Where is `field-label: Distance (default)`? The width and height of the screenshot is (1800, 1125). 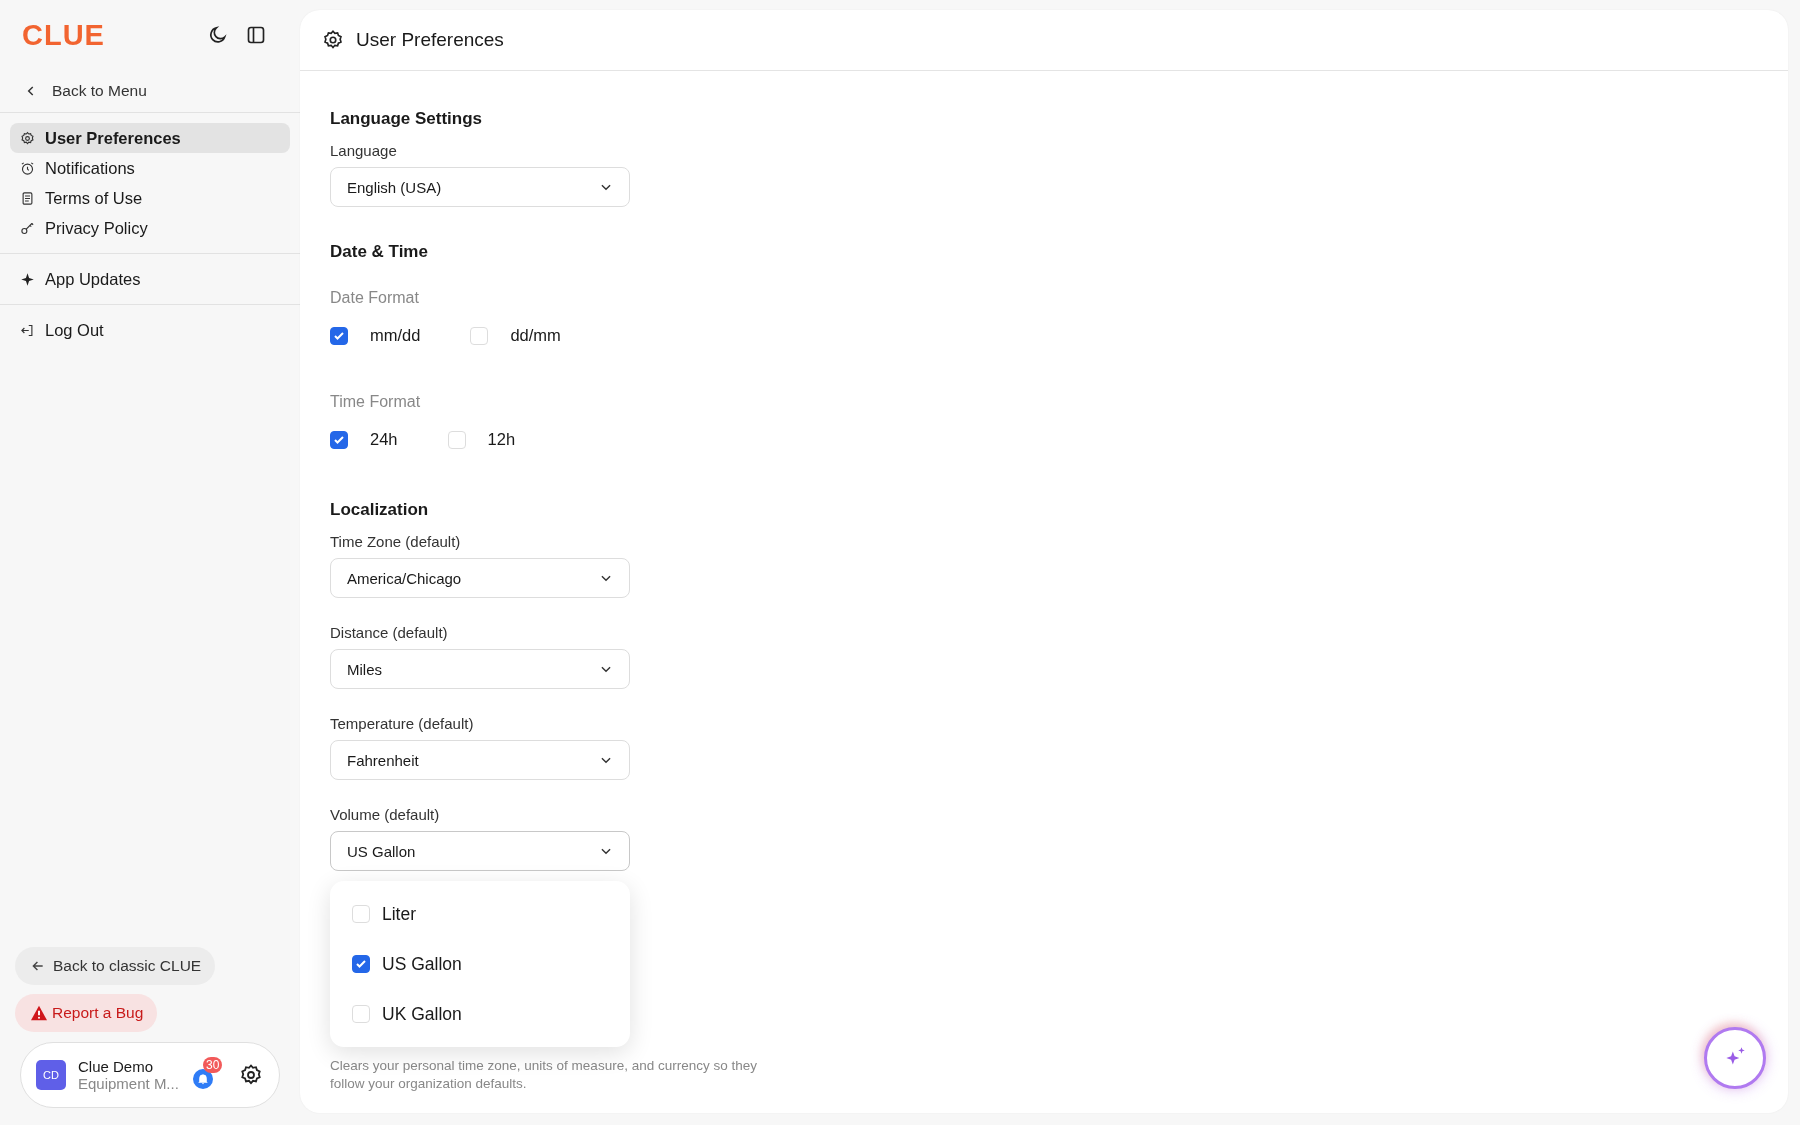 field-label: Distance (default) is located at coordinates (389, 632).